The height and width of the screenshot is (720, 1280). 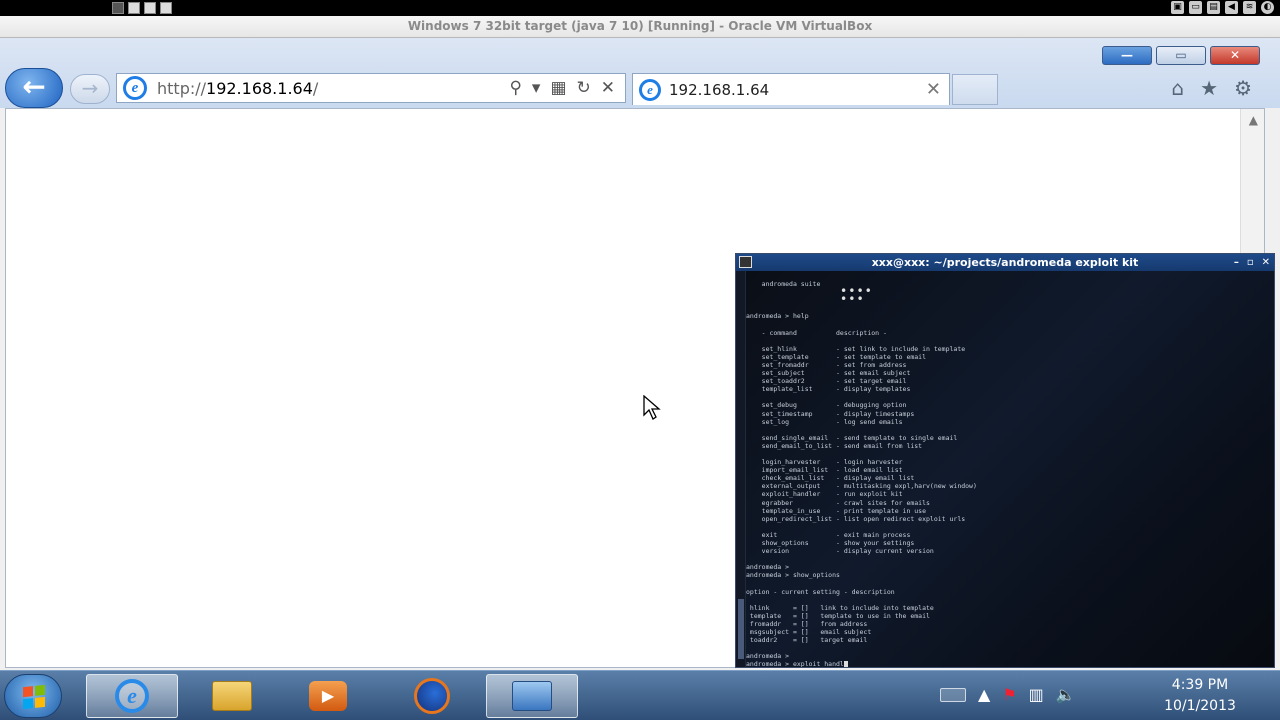 I want to click on host-wifi-icon: ≋, so click(x=1249, y=7).